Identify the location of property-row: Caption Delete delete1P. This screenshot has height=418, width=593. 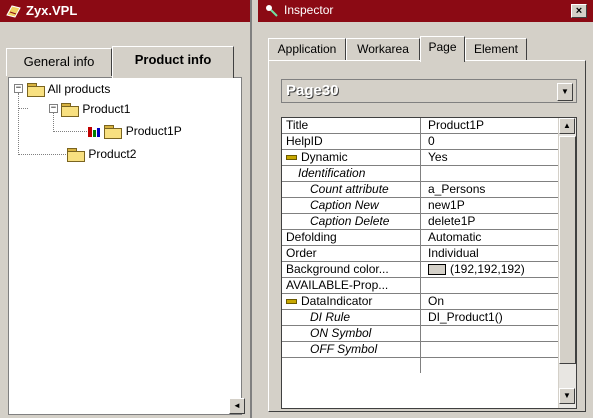
(421, 222).